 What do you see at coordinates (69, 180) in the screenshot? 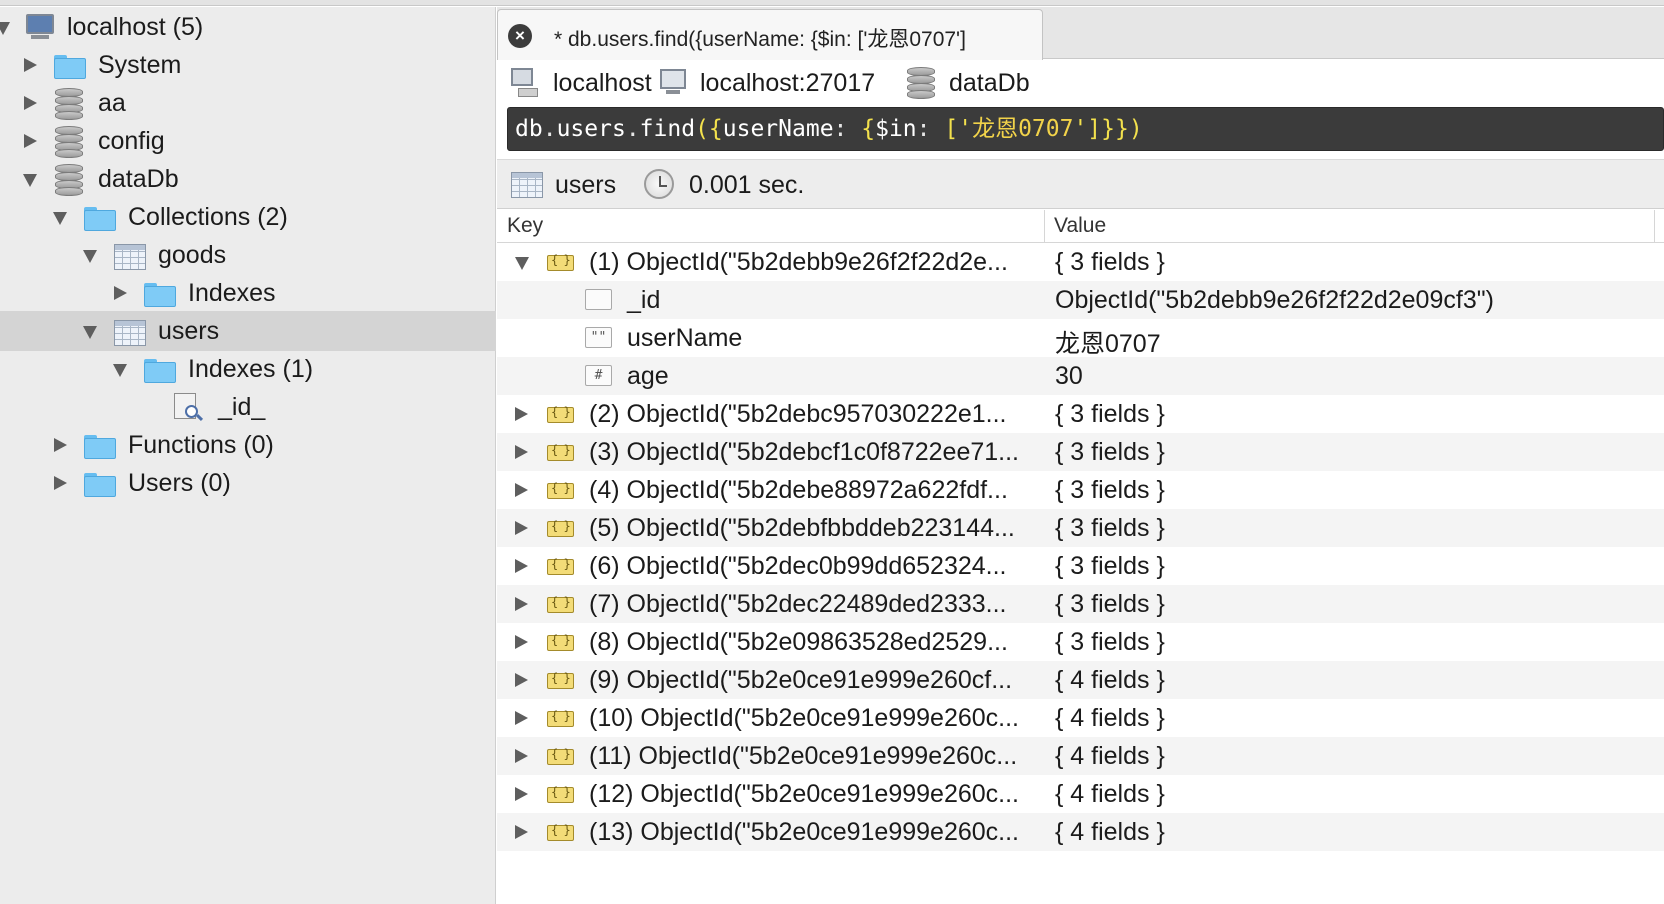
I see `database-icon` at bounding box center [69, 180].